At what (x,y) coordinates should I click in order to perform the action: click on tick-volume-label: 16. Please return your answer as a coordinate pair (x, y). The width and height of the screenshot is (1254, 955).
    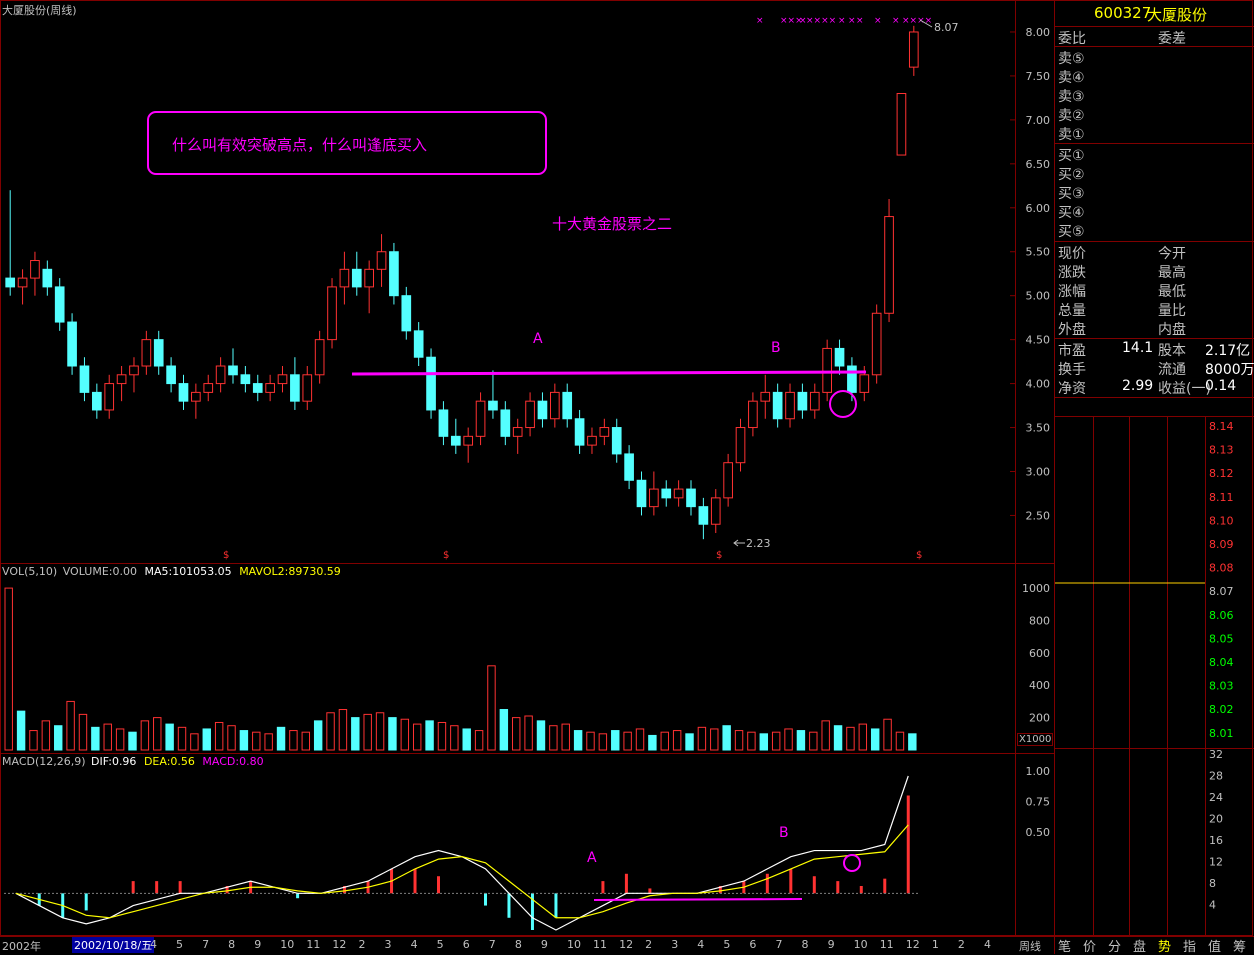
    Looking at the image, I should click on (1216, 840).